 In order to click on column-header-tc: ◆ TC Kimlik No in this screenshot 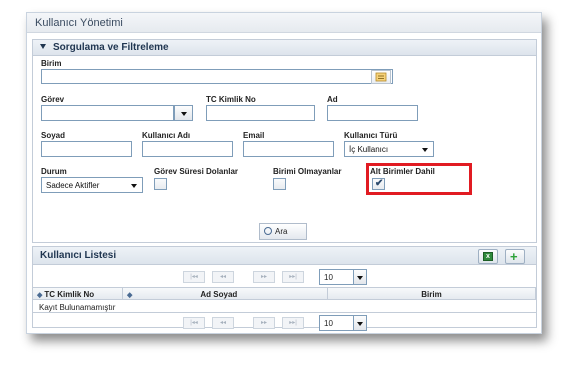, I will do `click(78, 294)`.